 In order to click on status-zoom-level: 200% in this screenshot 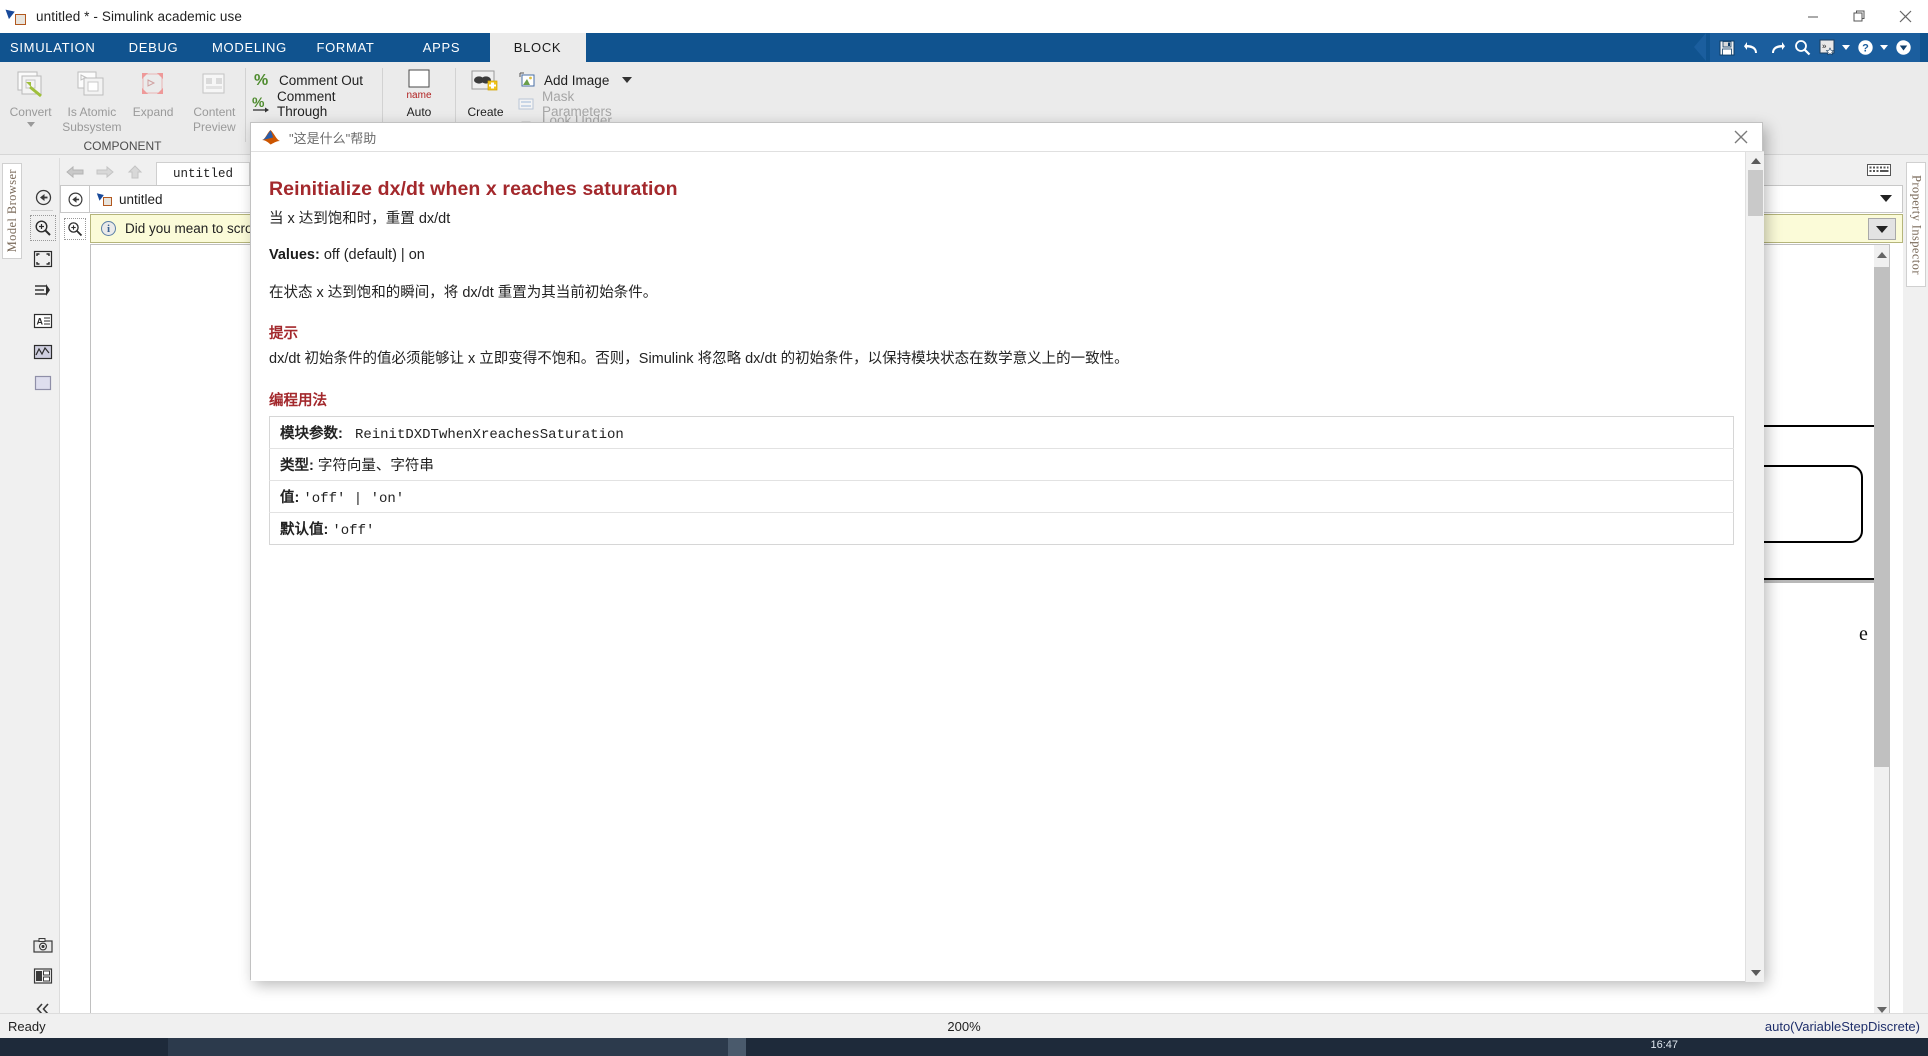, I will do `click(963, 1026)`.